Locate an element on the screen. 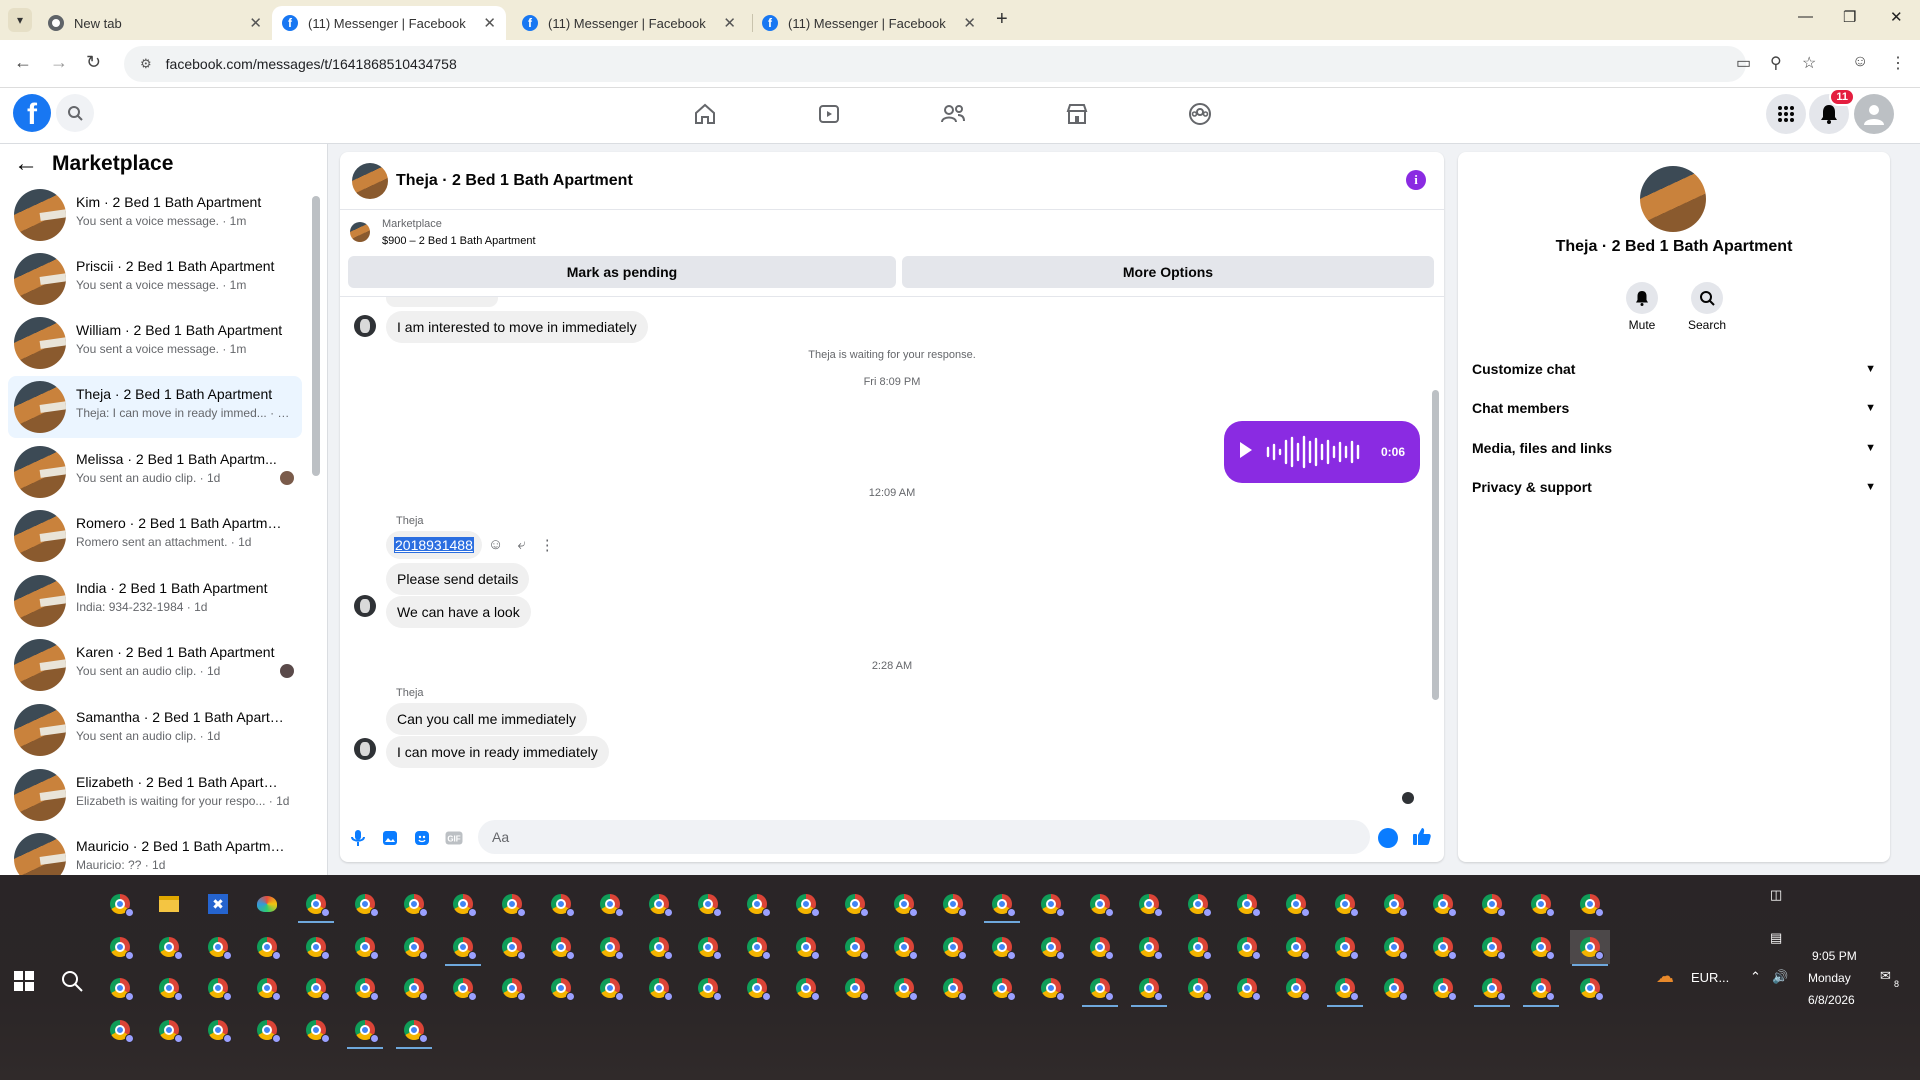 This screenshot has width=1920, height=1080. more-icon: ⋮ is located at coordinates (547, 545).